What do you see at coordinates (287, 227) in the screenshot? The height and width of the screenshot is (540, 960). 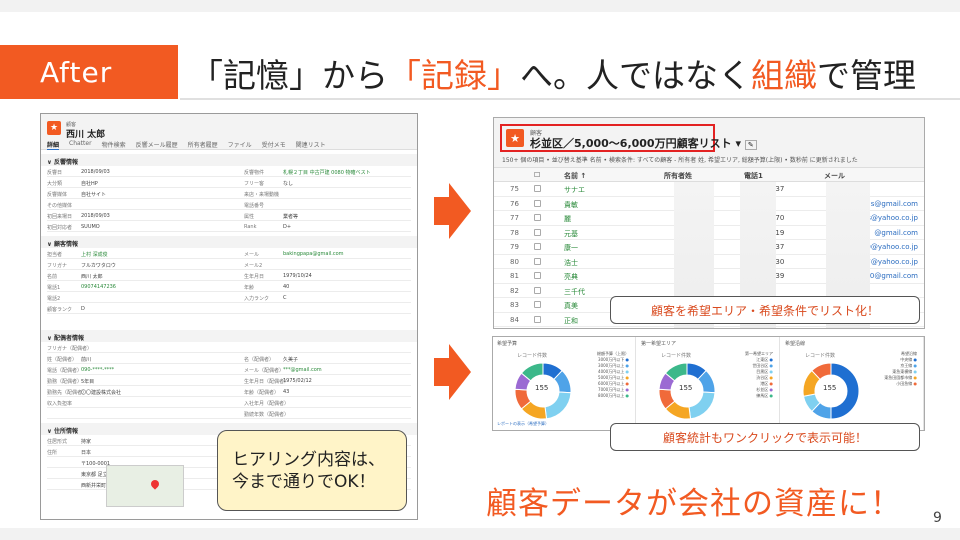 I see `field-value: D+` at bounding box center [287, 227].